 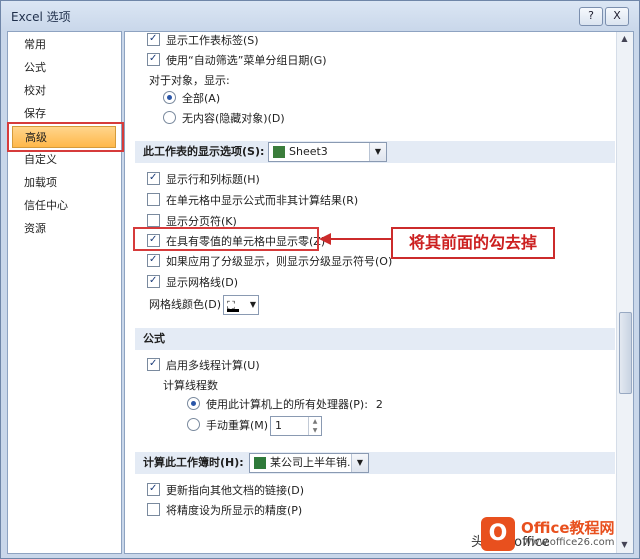 What do you see at coordinates (233, 310) in the screenshot?
I see `color-swatch` at bounding box center [233, 310].